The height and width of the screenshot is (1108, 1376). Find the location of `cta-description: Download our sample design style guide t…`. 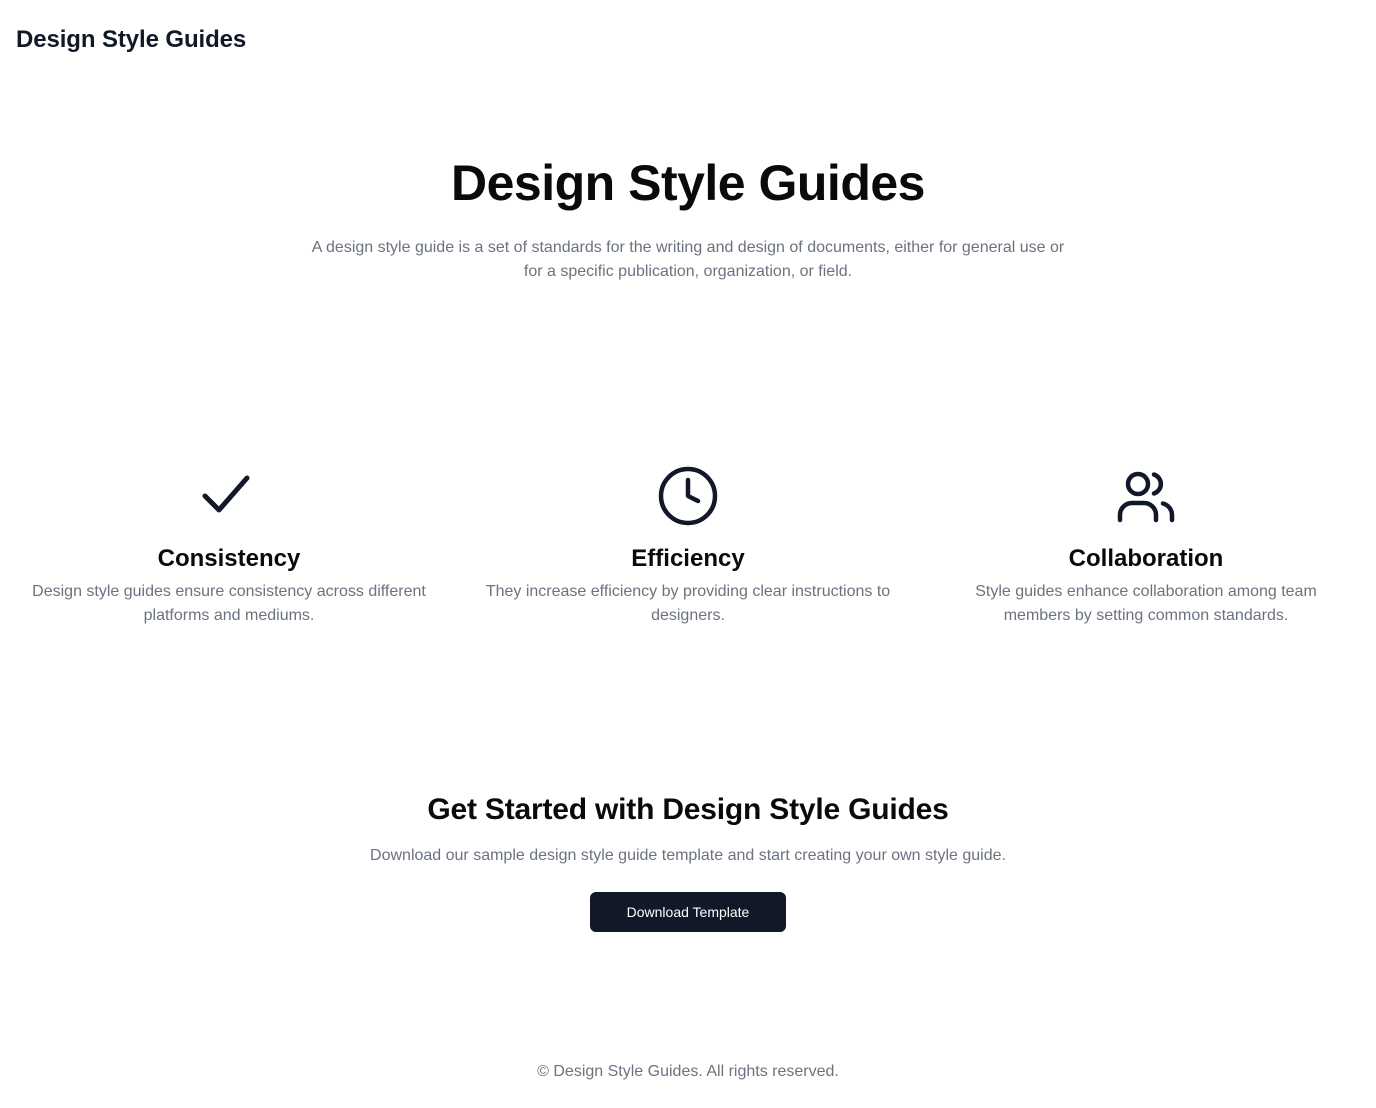

cta-description: Download our sample design style guide t… is located at coordinates (688, 855).